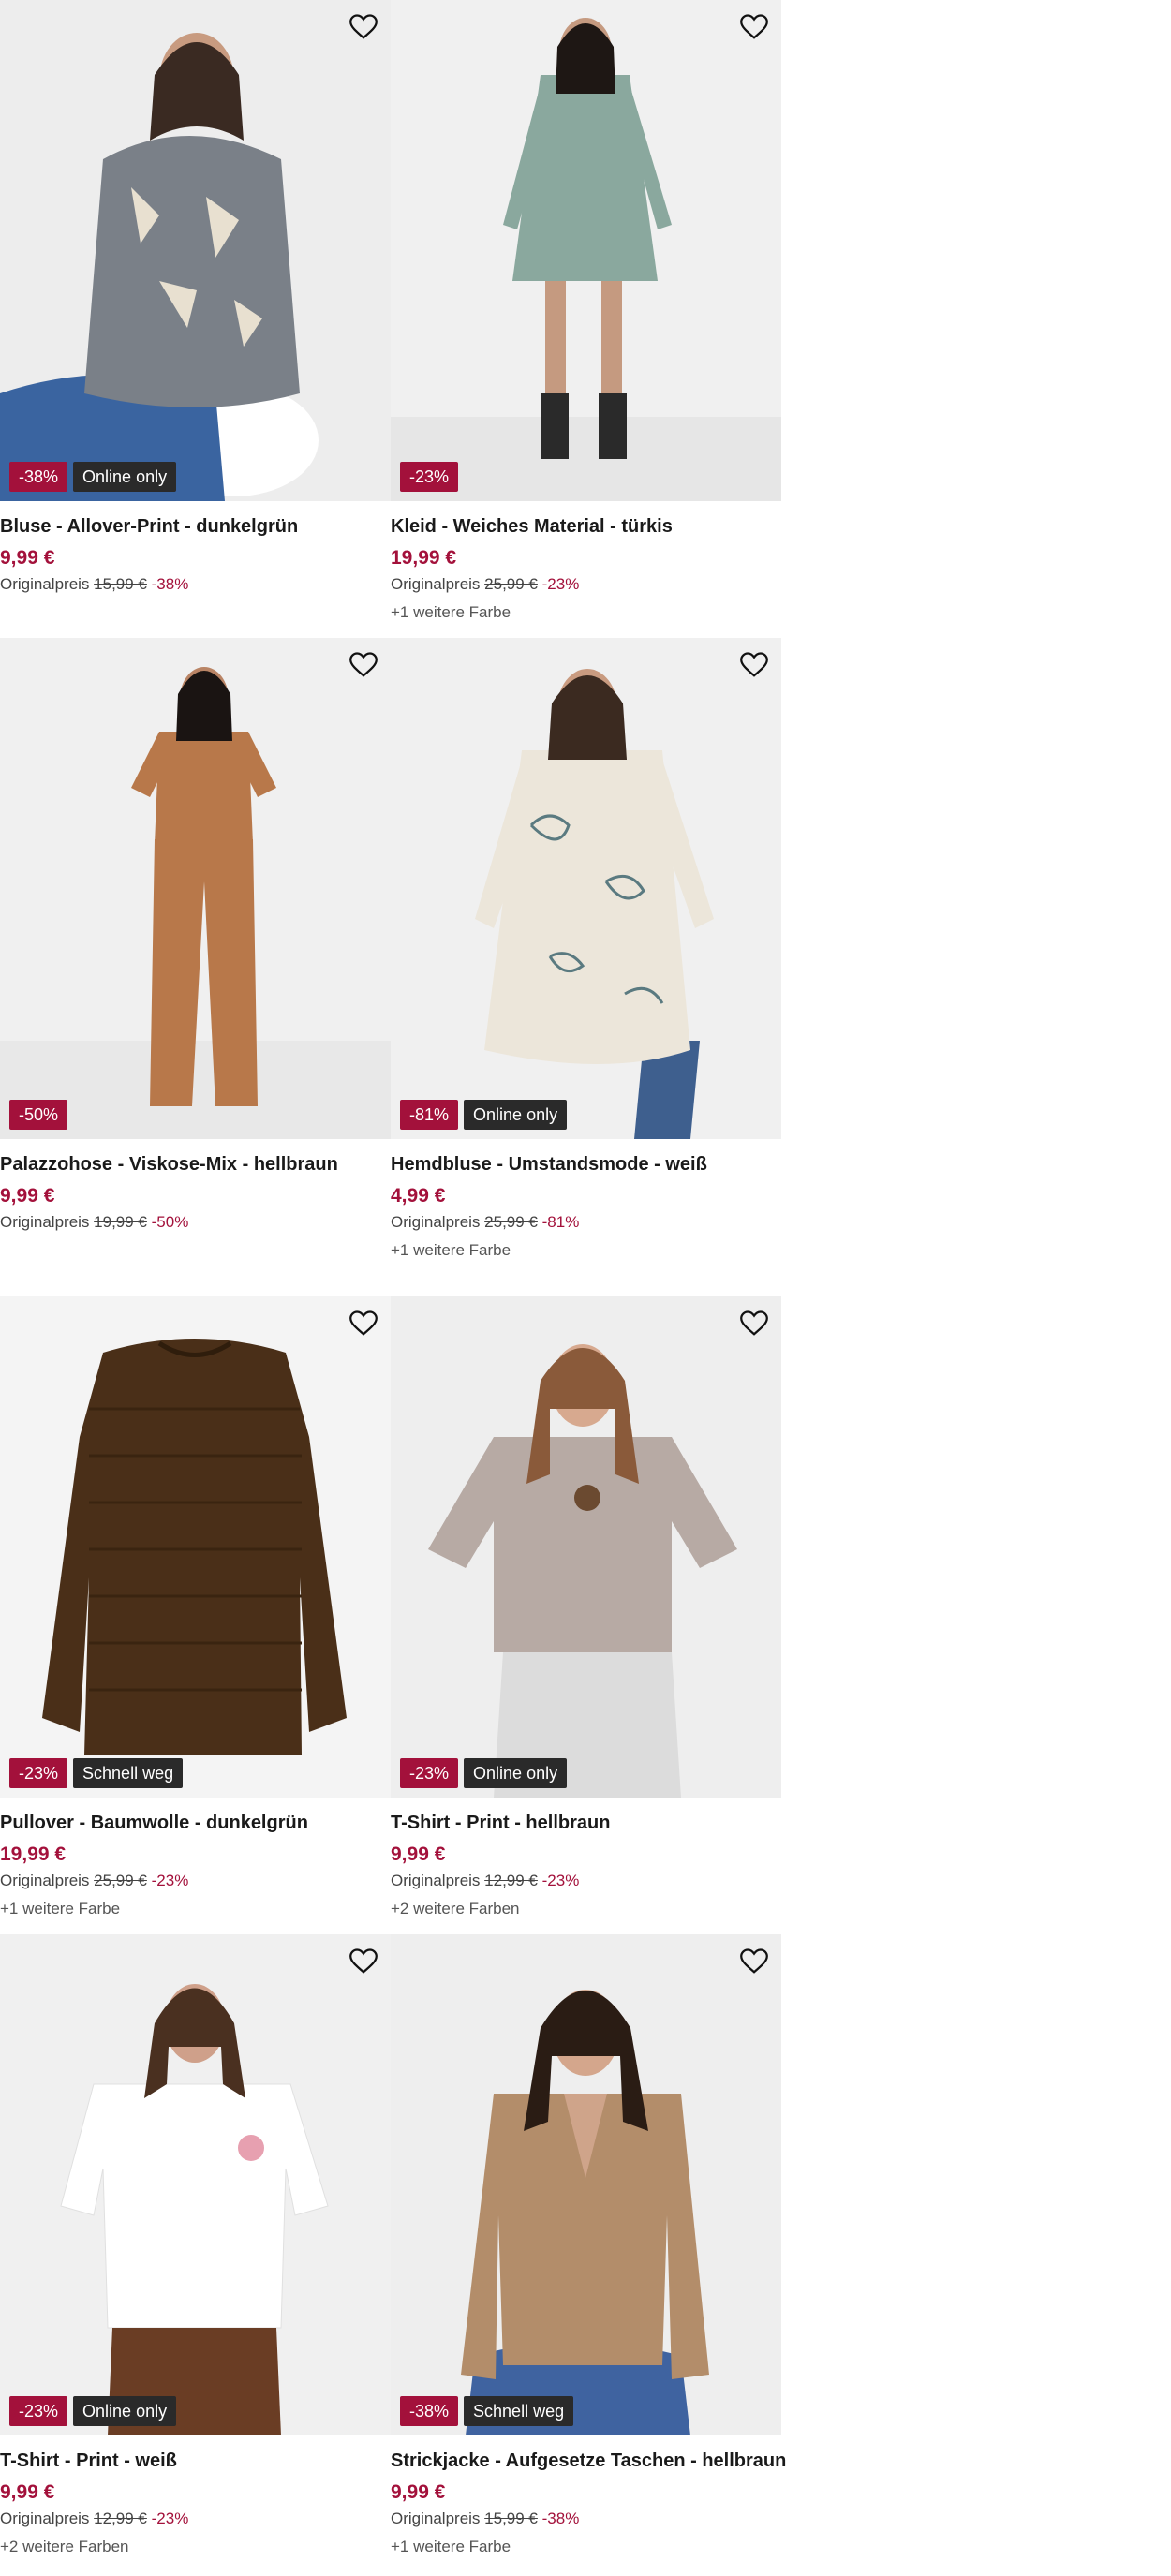 The width and height of the screenshot is (1171, 2576). I want to click on product-price: 4,99 €, so click(418, 1196).